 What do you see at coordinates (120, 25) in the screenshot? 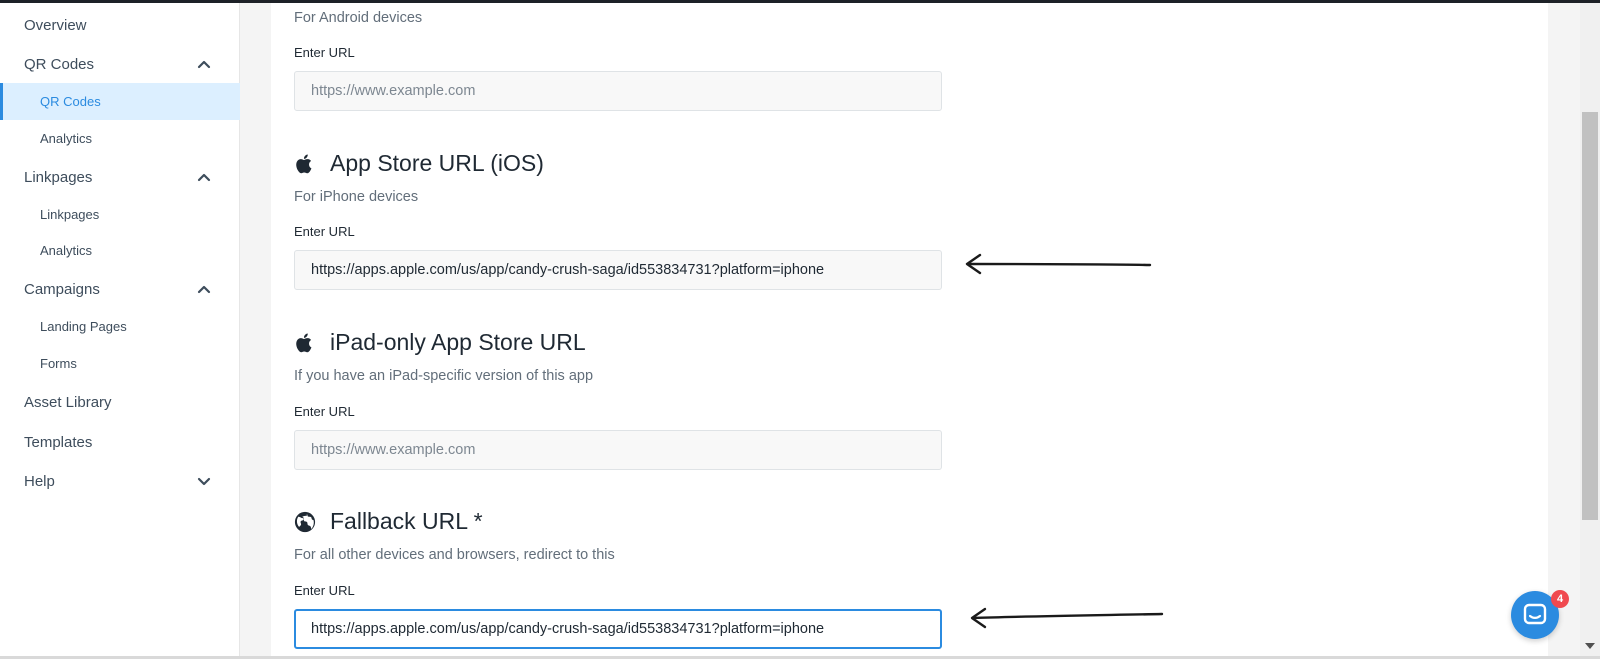
I see `sidebar-item-overview: Overview` at bounding box center [120, 25].